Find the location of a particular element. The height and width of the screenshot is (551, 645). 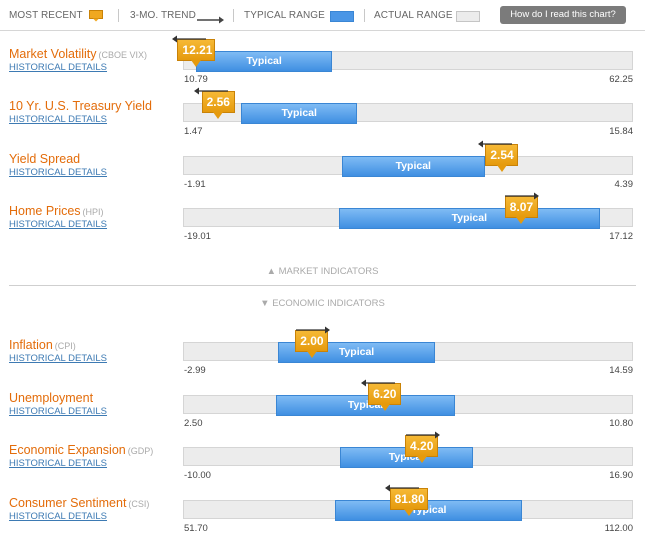

indicator-name: Consumer Sentiment is located at coordinates (68, 503).